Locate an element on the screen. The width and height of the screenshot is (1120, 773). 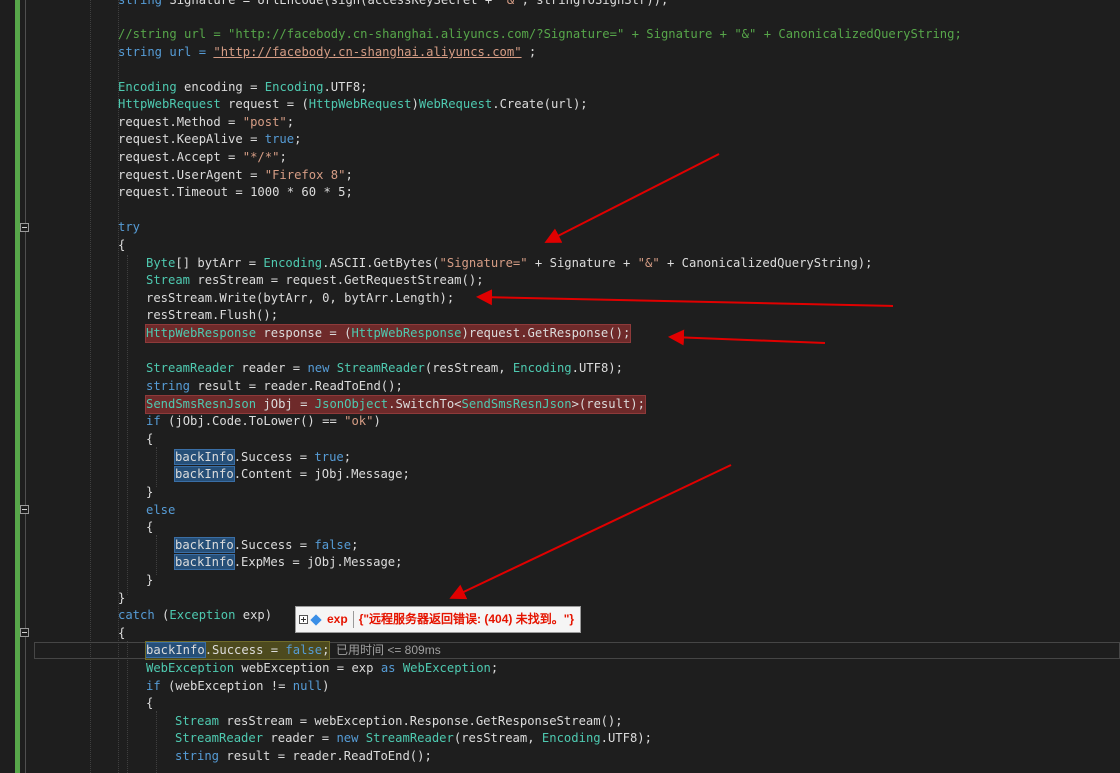
code-line-4: Encoding encoding = Encoding.UTF8; is located at coordinates (243, 87).